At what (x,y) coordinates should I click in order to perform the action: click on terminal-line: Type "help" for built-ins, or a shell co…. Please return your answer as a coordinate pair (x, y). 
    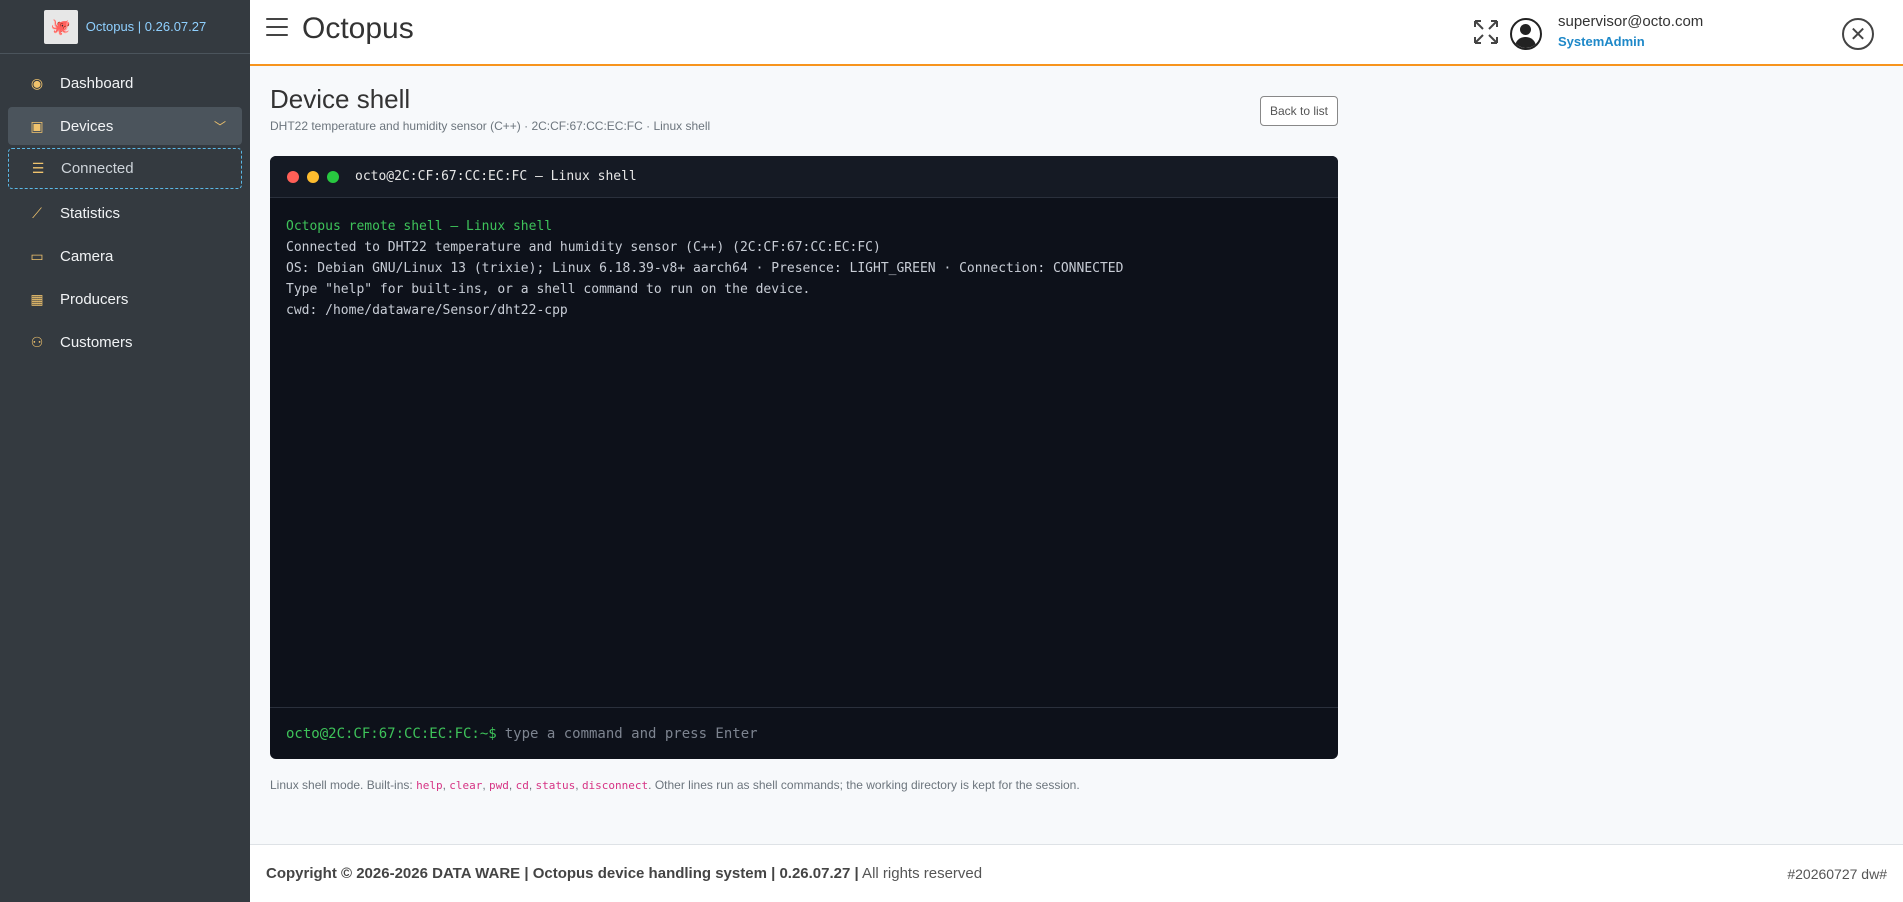
    Looking at the image, I should click on (548, 289).